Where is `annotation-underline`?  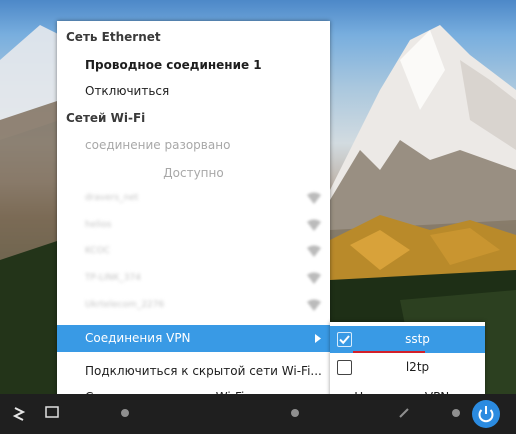 annotation-underline is located at coordinates (389, 352).